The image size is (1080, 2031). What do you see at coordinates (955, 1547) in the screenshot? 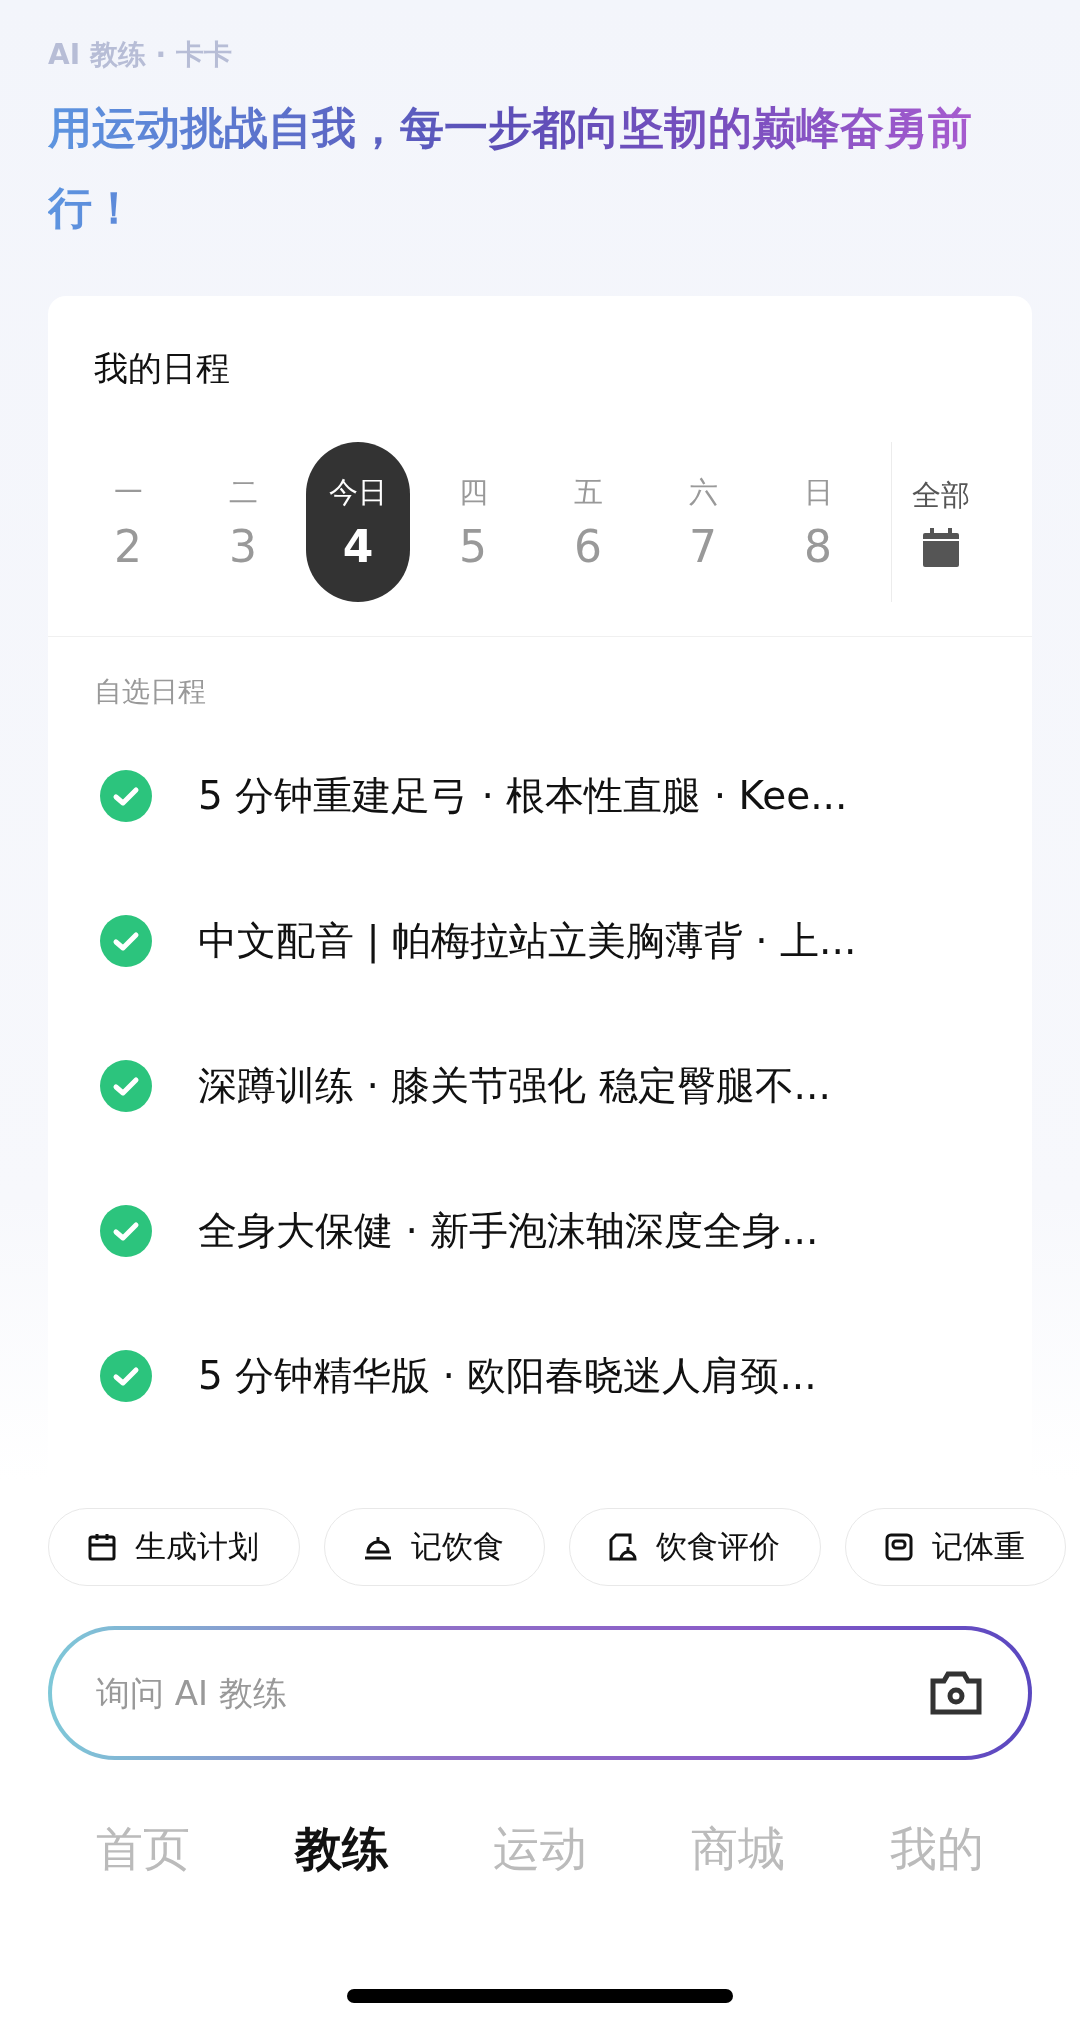
I see `quick-action-chip: 记体重` at bounding box center [955, 1547].